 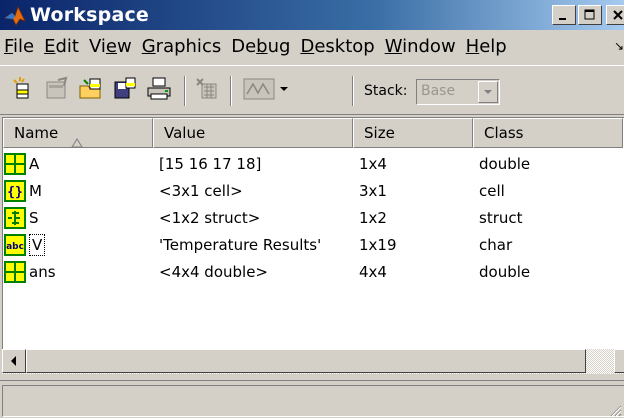 I want to click on title-bar: Workspace, so click(x=312, y=15).